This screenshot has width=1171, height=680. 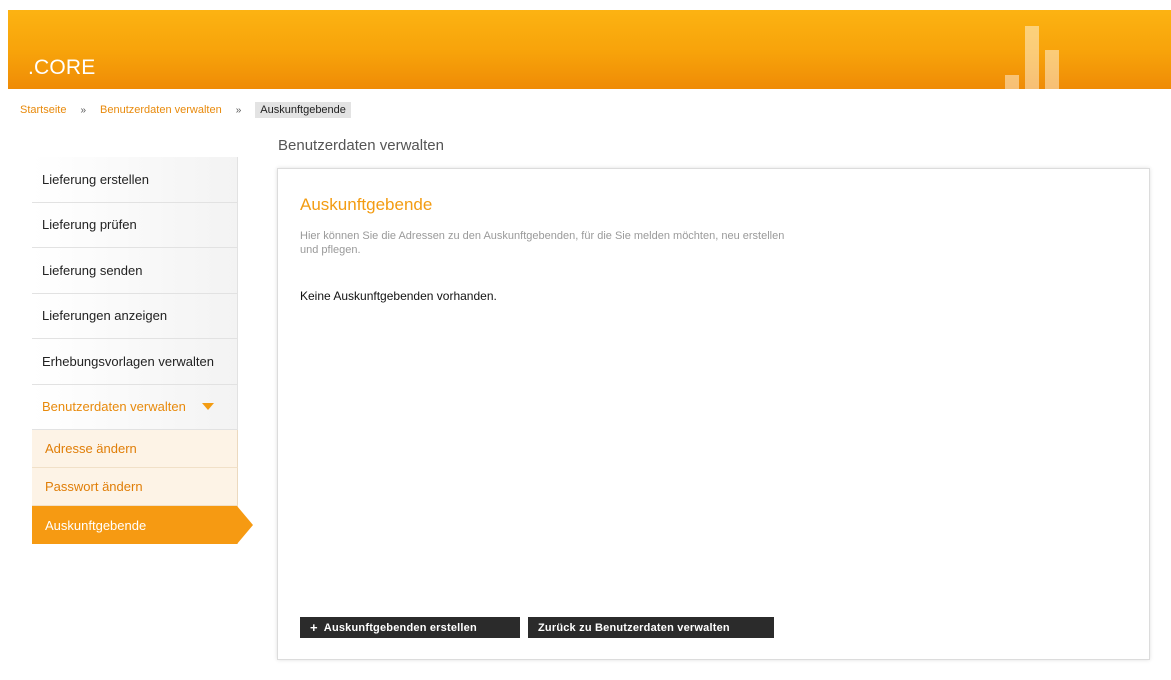 I want to click on sidebar-subitem-passwort: Passwort ändern, so click(x=135, y=487).